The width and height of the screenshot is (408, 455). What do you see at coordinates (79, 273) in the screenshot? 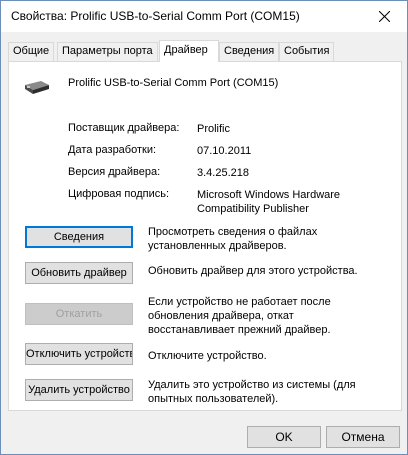
I see `update-driver-button: Обновить драйвер` at bounding box center [79, 273].